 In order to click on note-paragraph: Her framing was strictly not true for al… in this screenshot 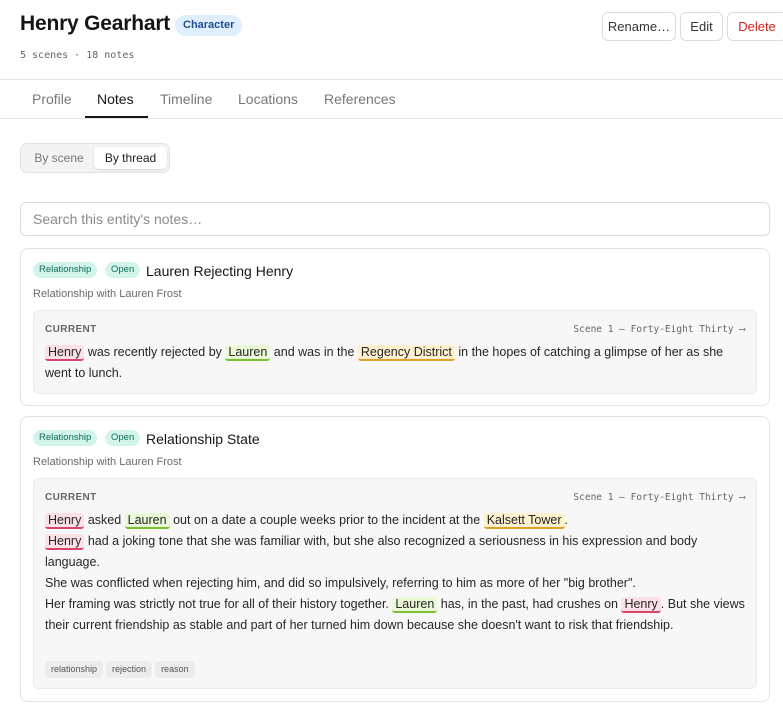, I will do `click(395, 614)`.